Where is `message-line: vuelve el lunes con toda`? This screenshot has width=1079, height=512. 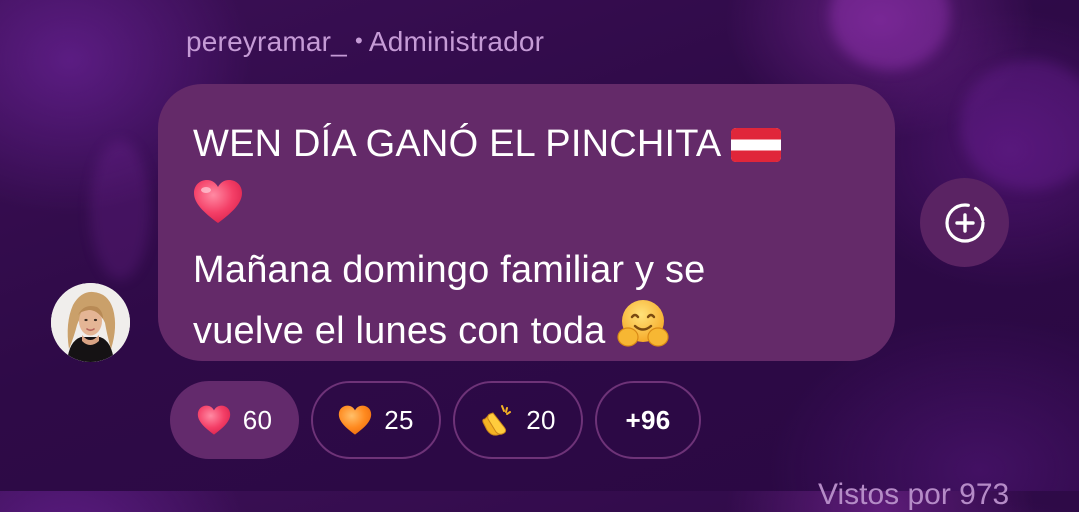
message-line: vuelve el lunes con toda is located at coordinates (532, 332).